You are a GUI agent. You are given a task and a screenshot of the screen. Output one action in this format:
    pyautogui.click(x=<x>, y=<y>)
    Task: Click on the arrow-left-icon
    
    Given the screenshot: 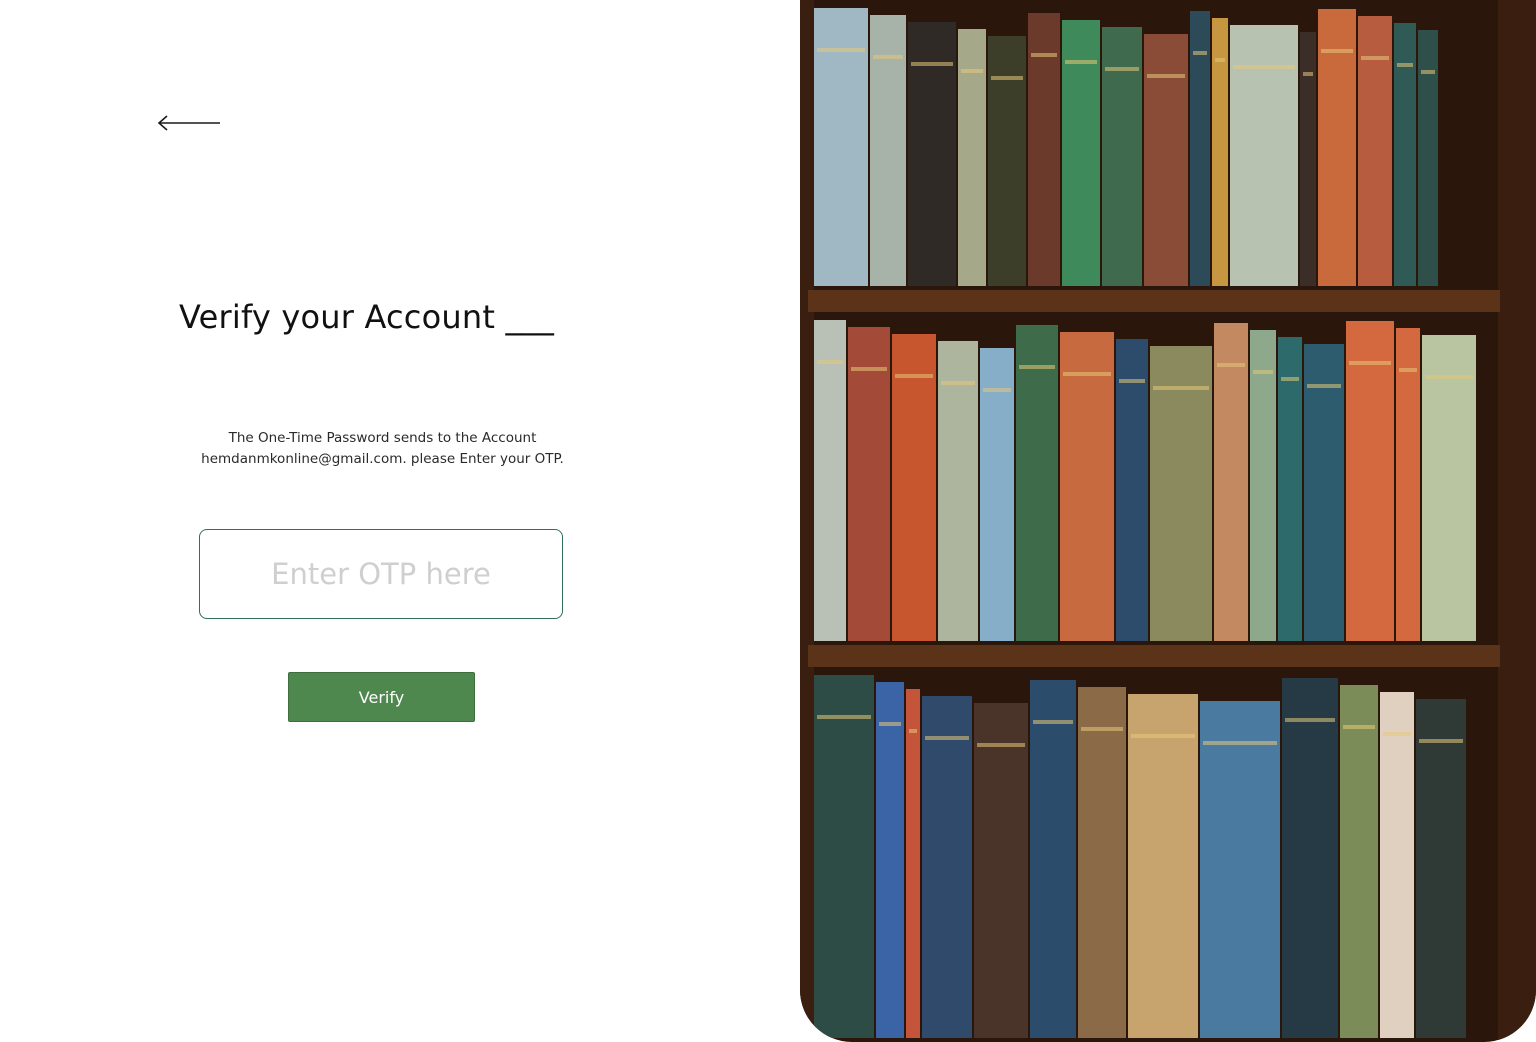 What is the action you would take?
    pyautogui.click(x=188, y=123)
    